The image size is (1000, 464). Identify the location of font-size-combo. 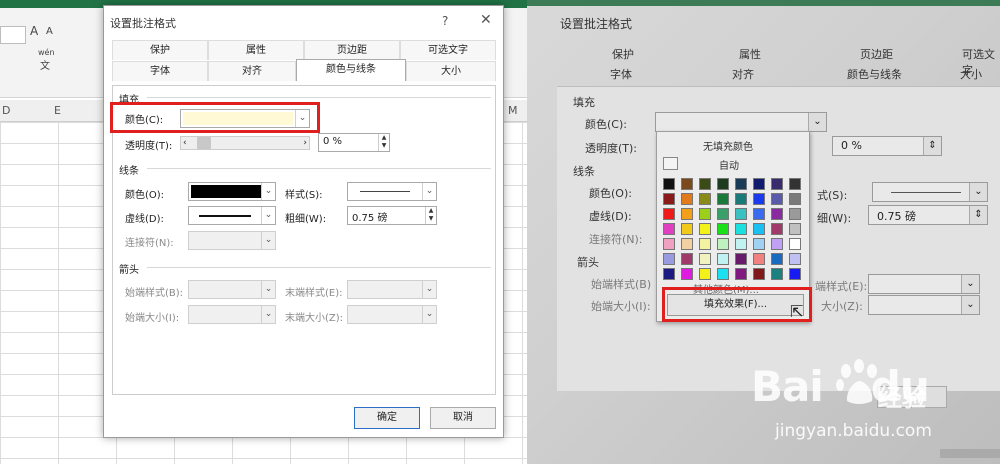
(13, 35).